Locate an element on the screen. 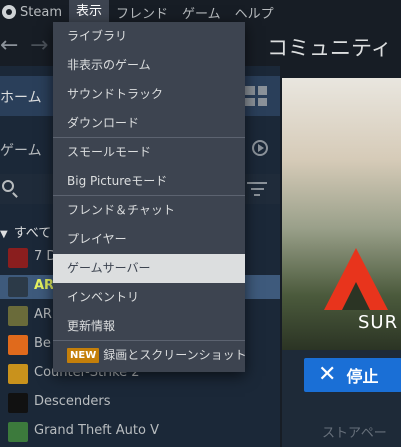 Image resolution: width=401 pixels, height=447 pixels. game-list-item: Descenders is located at coordinates (140, 403).